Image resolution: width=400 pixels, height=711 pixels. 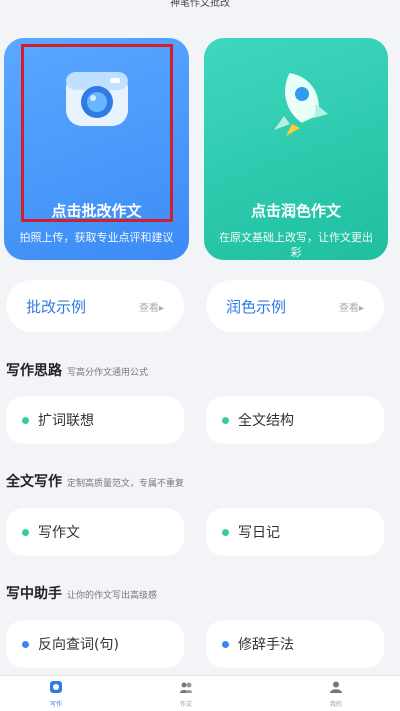 What do you see at coordinates (295, 306) in the screenshot?
I see `polish-example-button: 润色示例 查看▸` at bounding box center [295, 306].